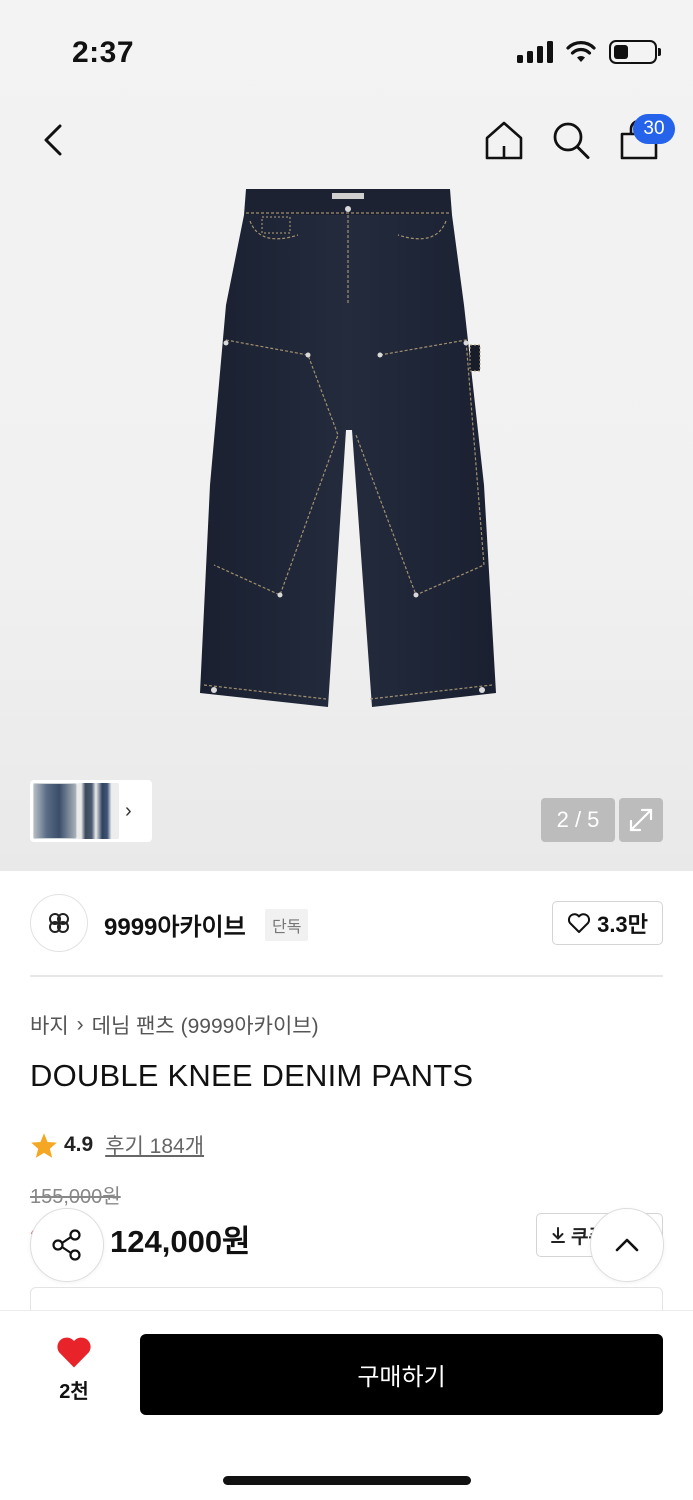  Describe the element at coordinates (180, 1241) in the screenshot. I see `sale-price: 124,000원` at that location.